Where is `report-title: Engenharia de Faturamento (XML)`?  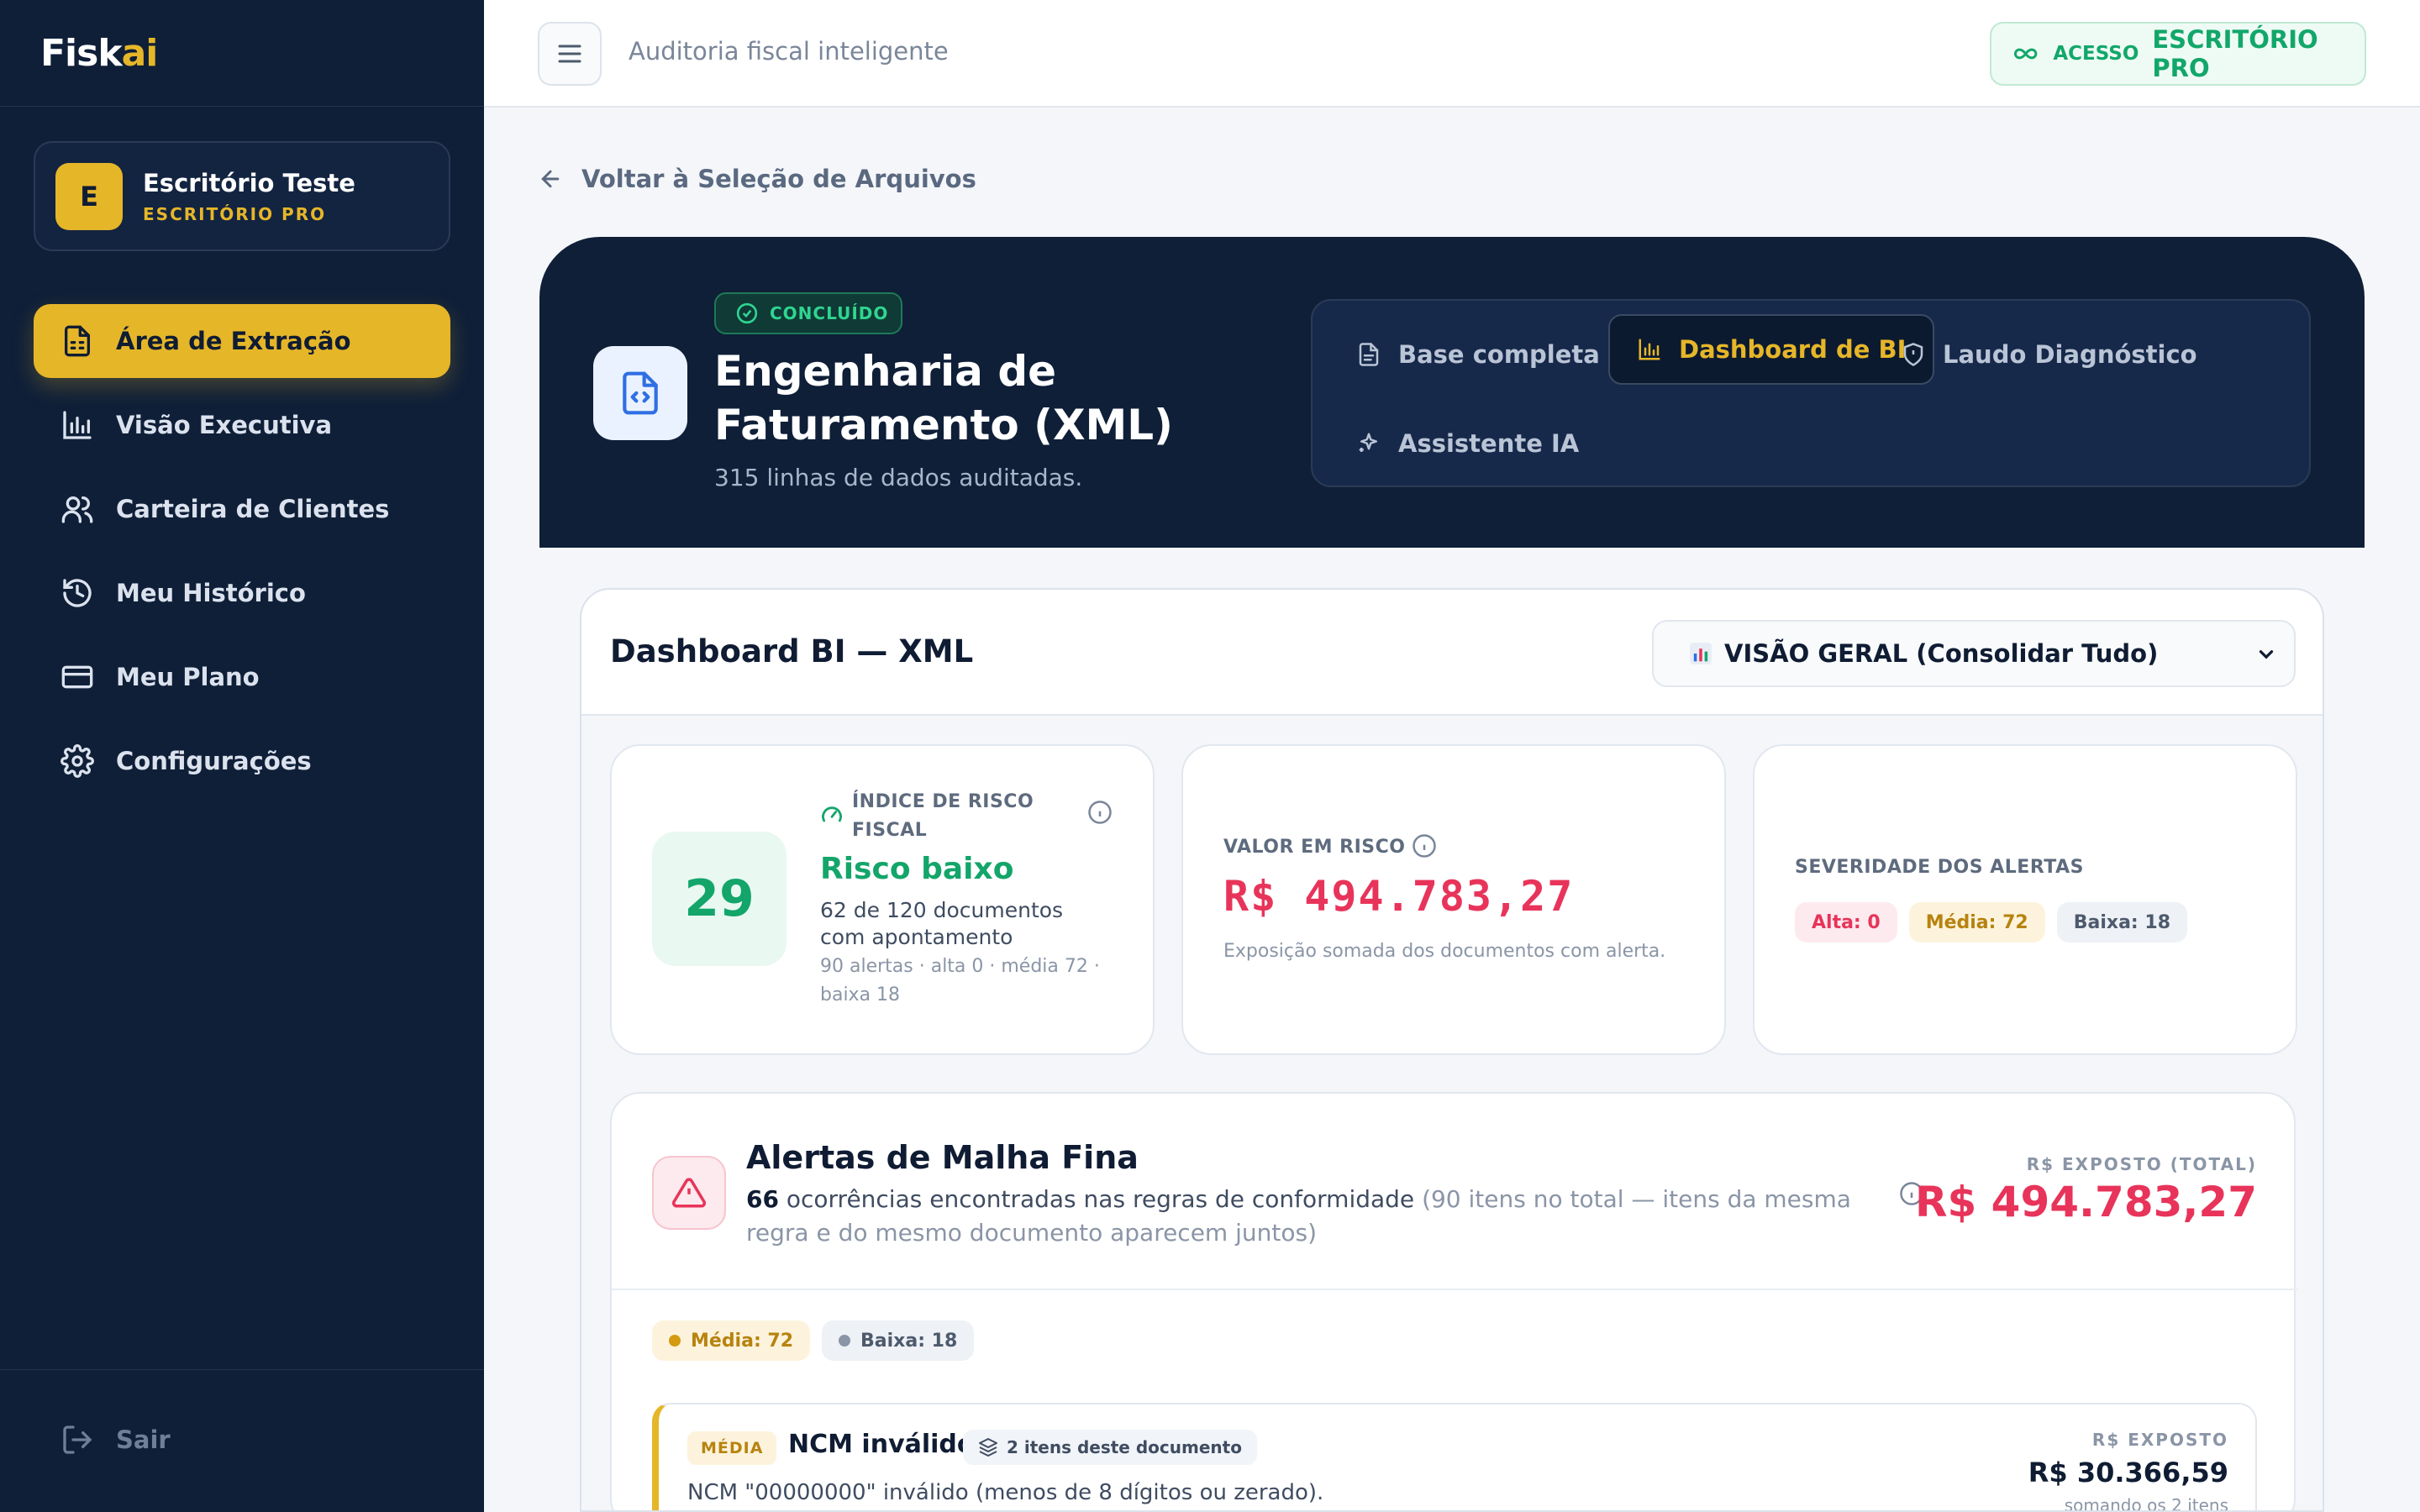
report-title: Engenharia de Faturamento (XML) is located at coordinates (943, 398).